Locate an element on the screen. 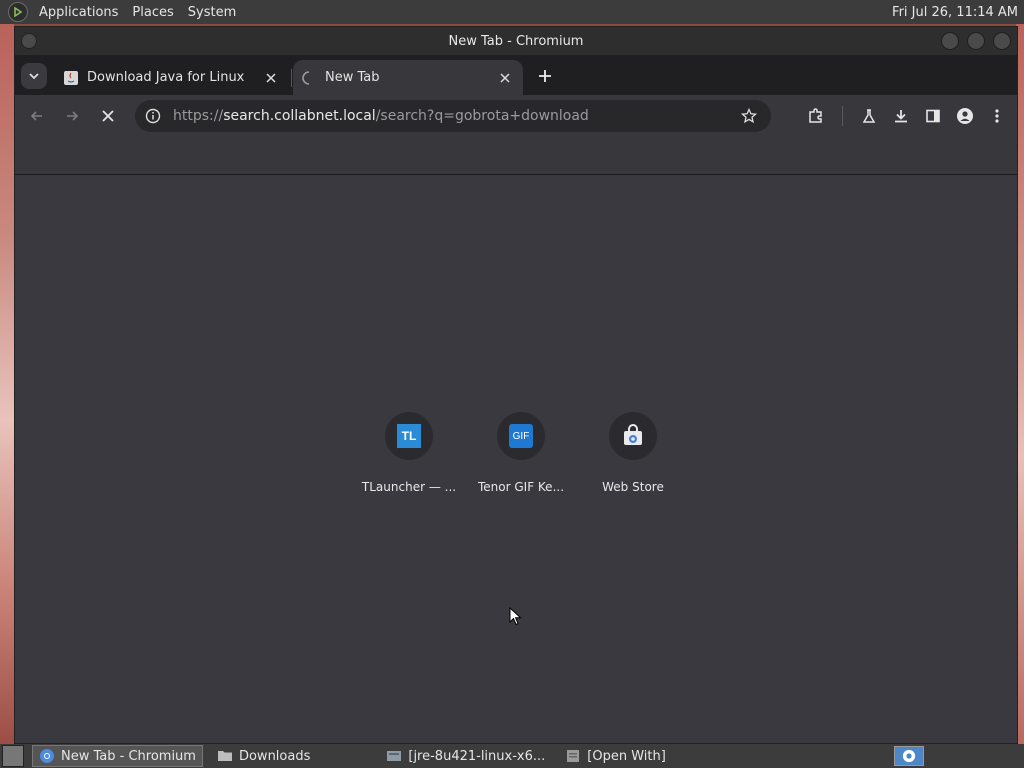 The height and width of the screenshot is (768, 1024). back-button is located at coordinates (37, 116).